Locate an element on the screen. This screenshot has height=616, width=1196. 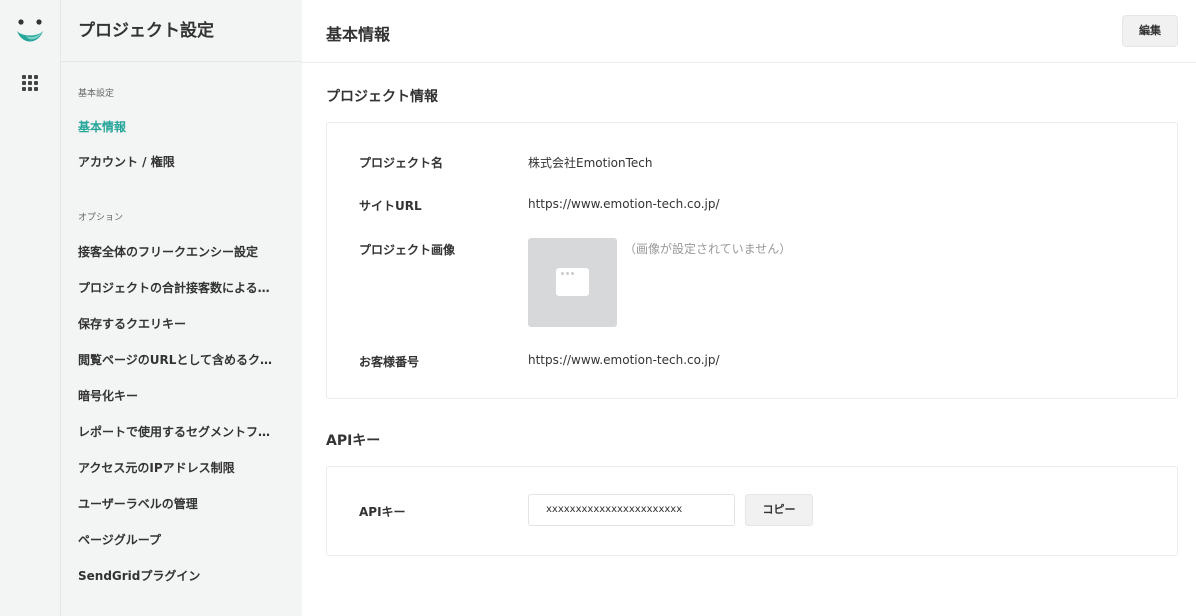
app-rail is located at coordinates (30, 308).